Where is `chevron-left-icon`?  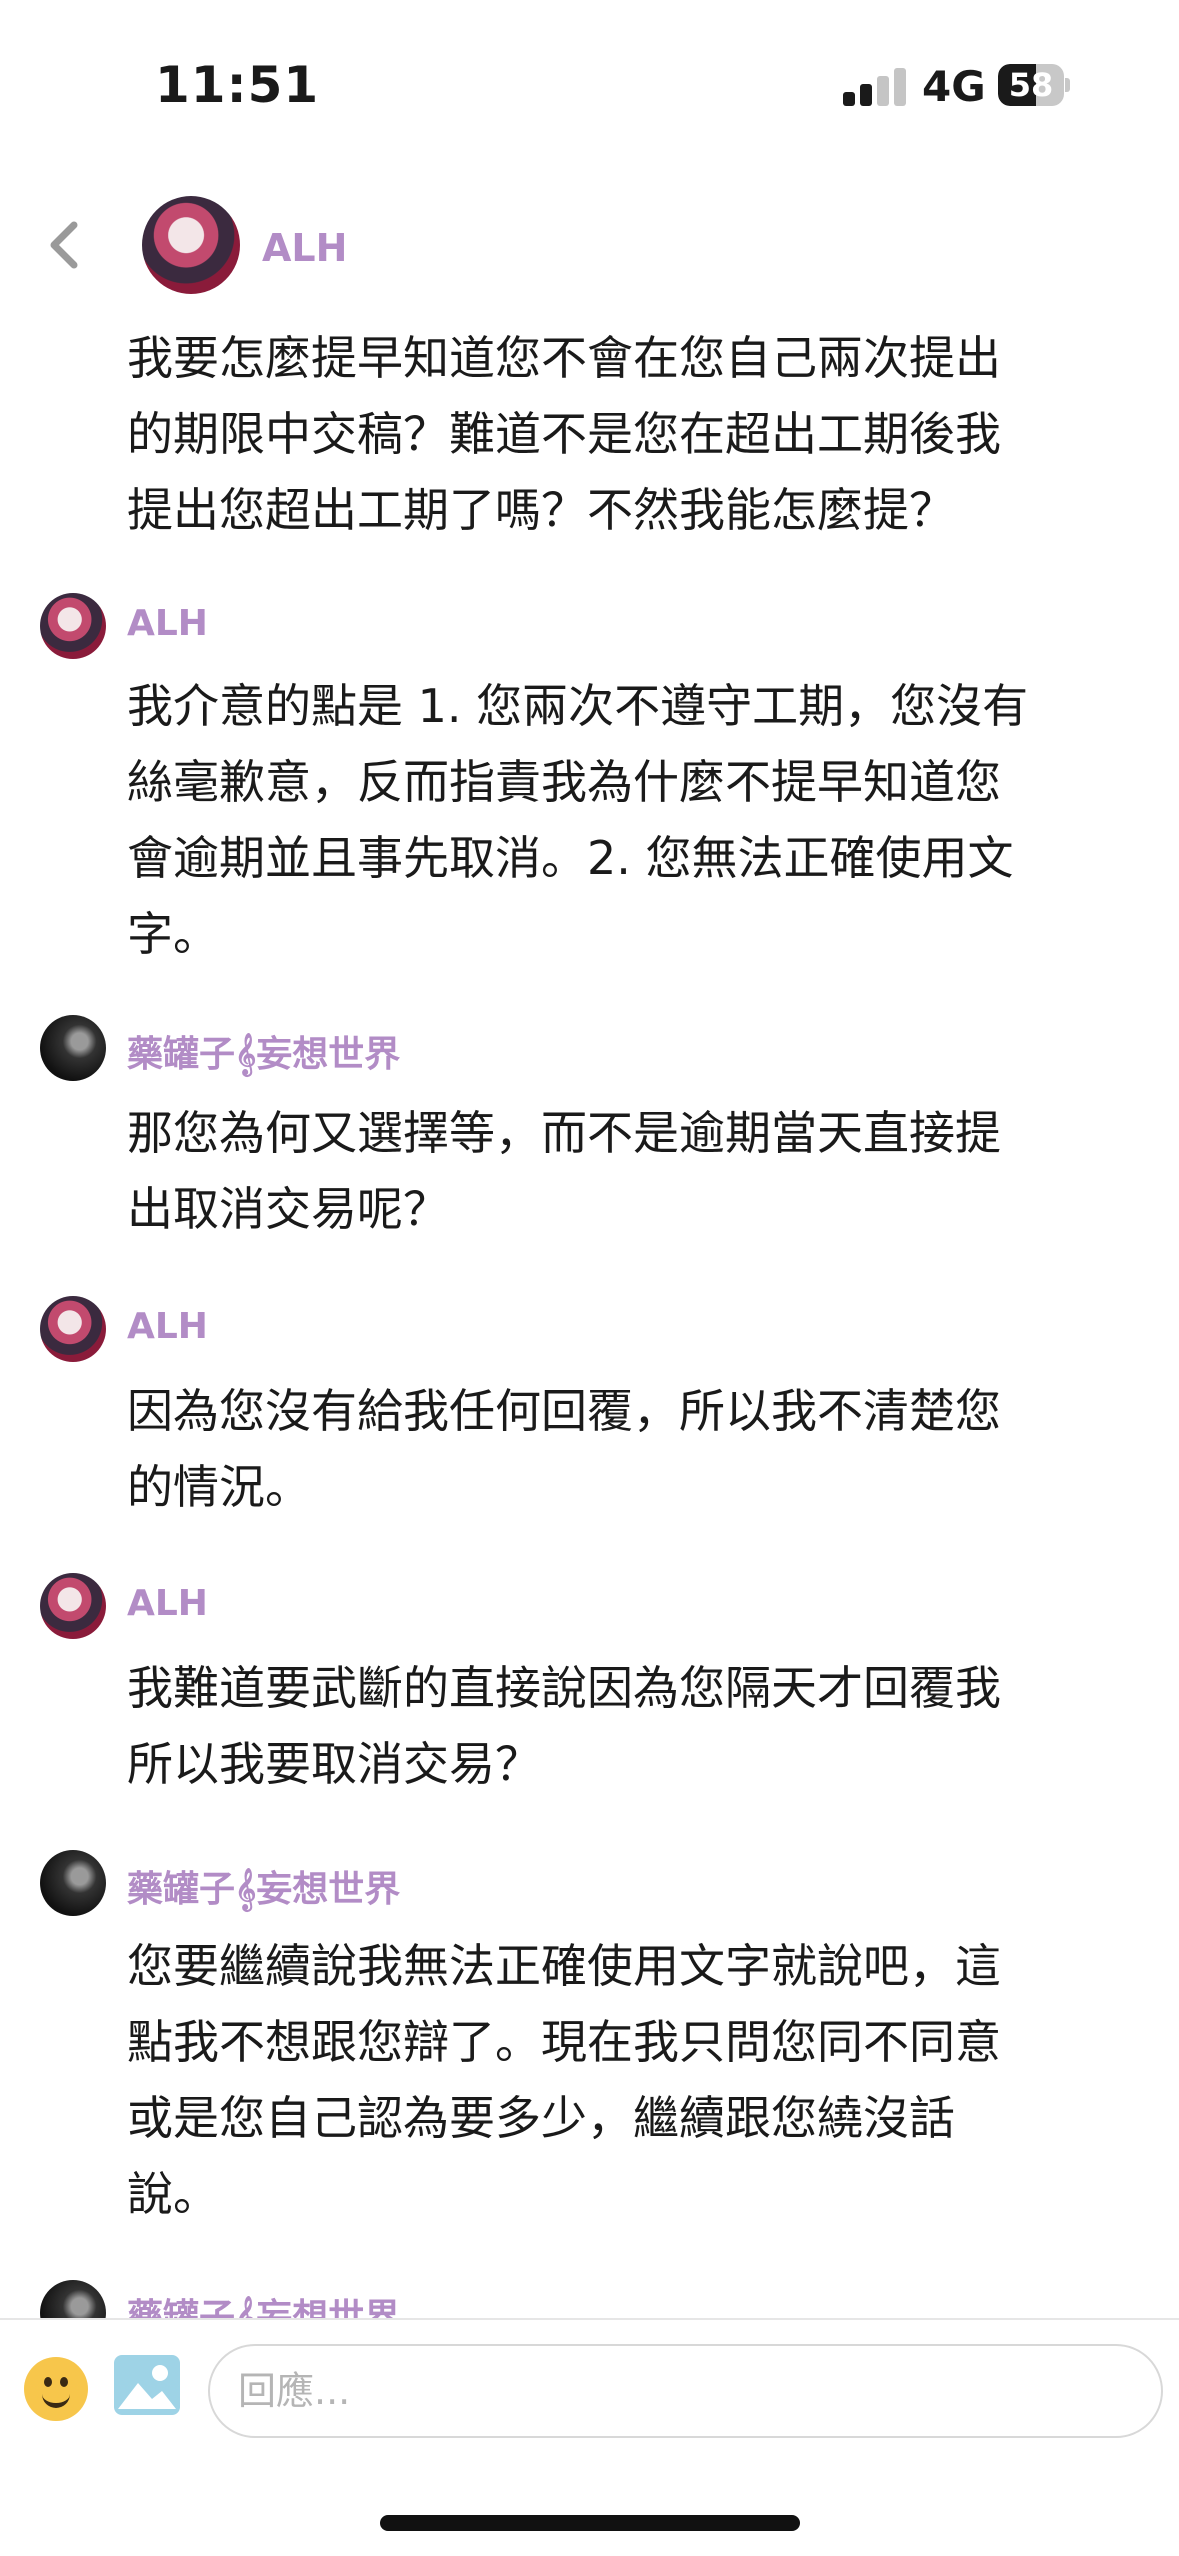
chevron-left-icon is located at coordinates (64, 245).